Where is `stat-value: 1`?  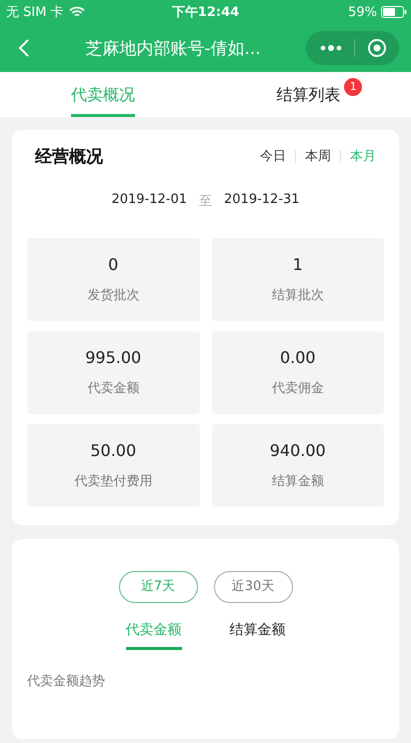 stat-value: 1 is located at coordinates (297, 264).